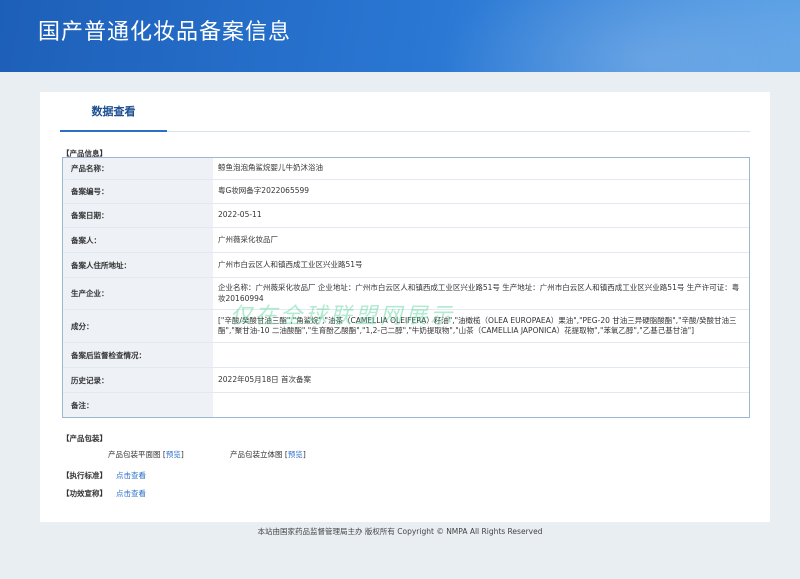 The image size is (800, 579). Describe the element at coordinates (138, 168) in the screenshot. I see `row-label: 产品名称：` at that location.